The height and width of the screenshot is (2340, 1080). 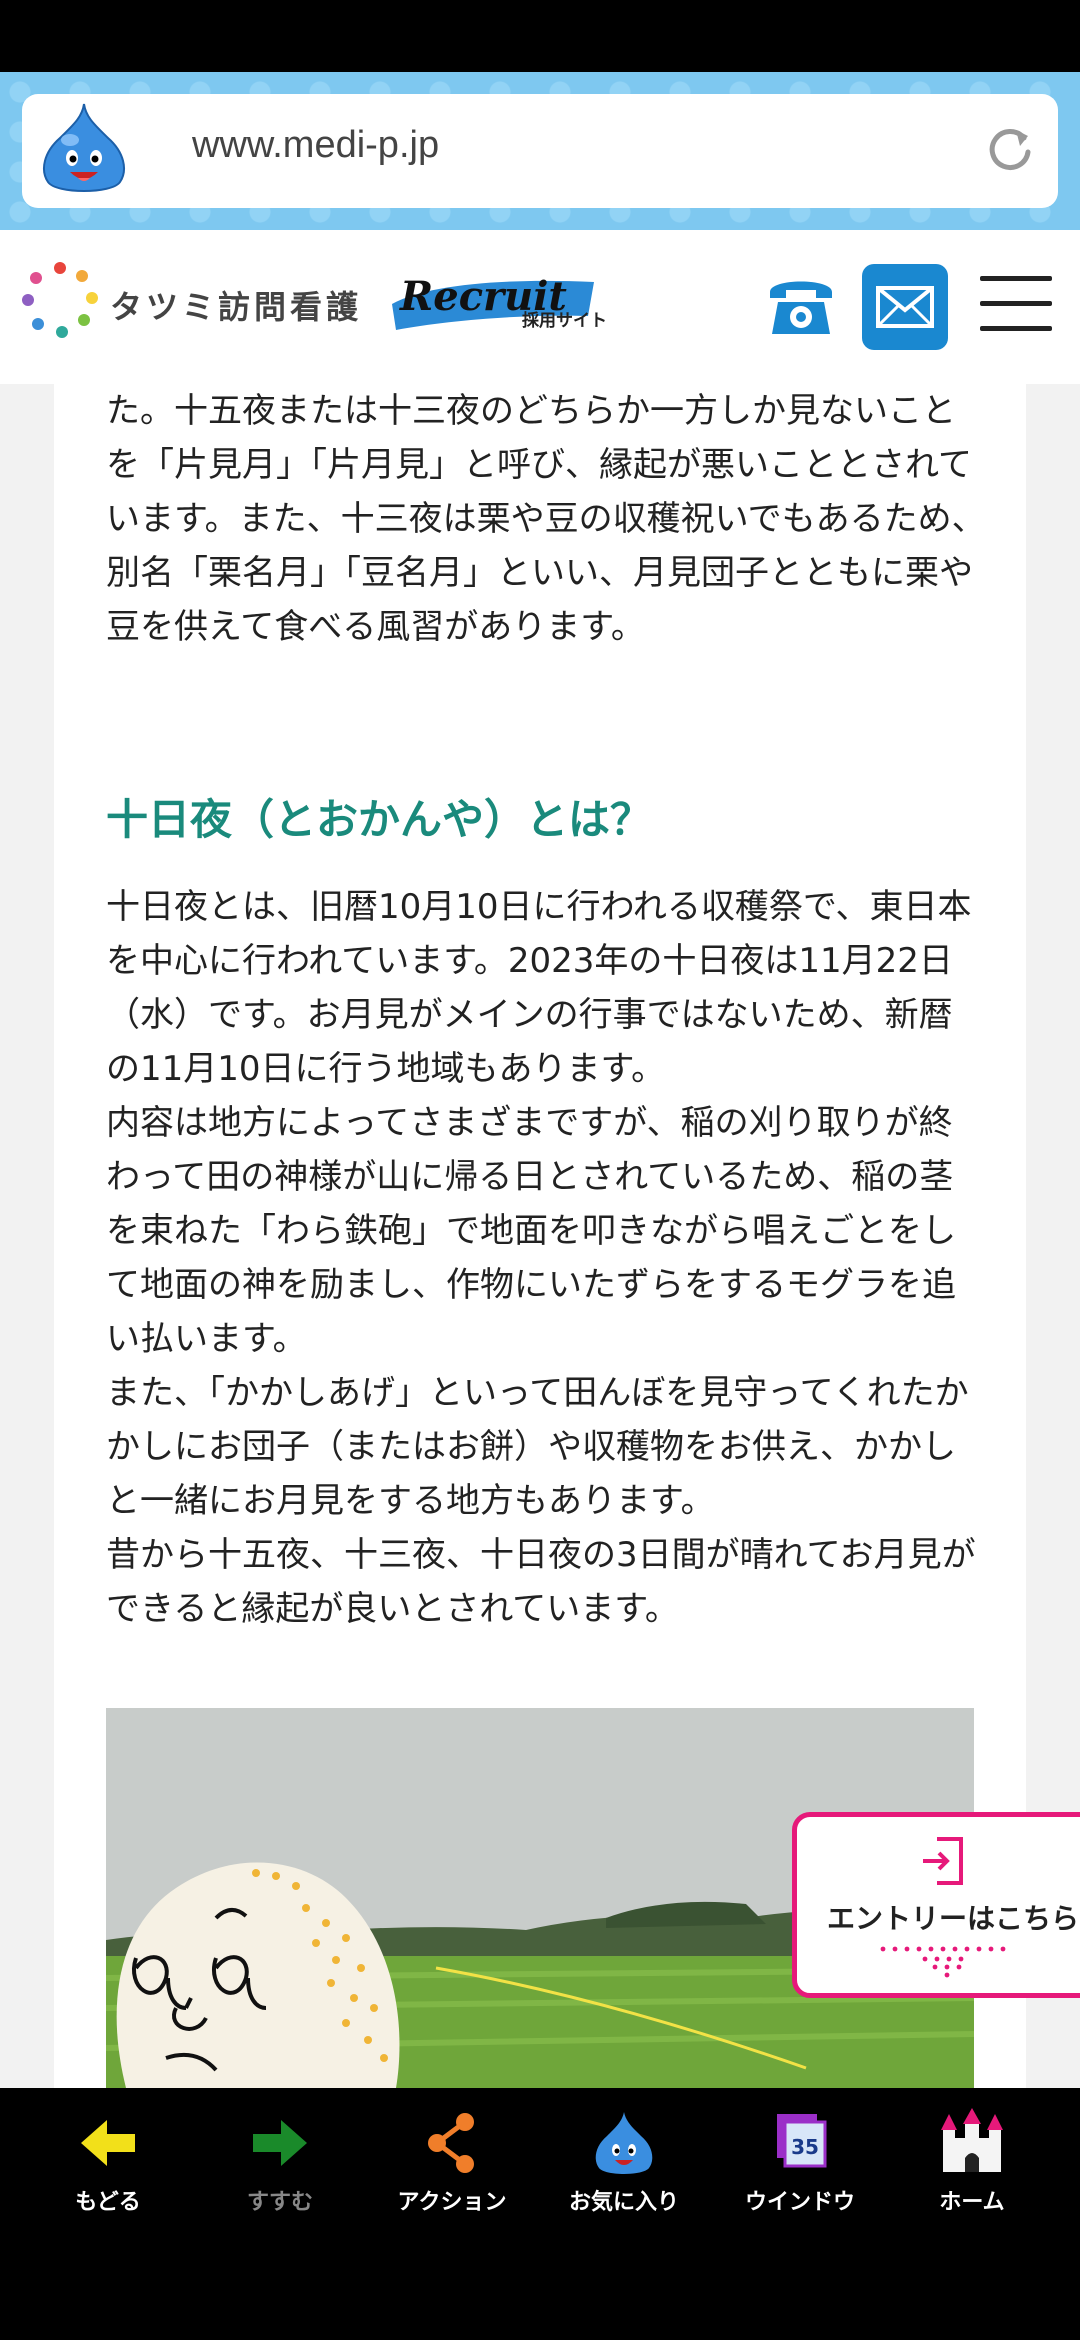 I want to click on window-count: 35, so click(x=805, y=2147).